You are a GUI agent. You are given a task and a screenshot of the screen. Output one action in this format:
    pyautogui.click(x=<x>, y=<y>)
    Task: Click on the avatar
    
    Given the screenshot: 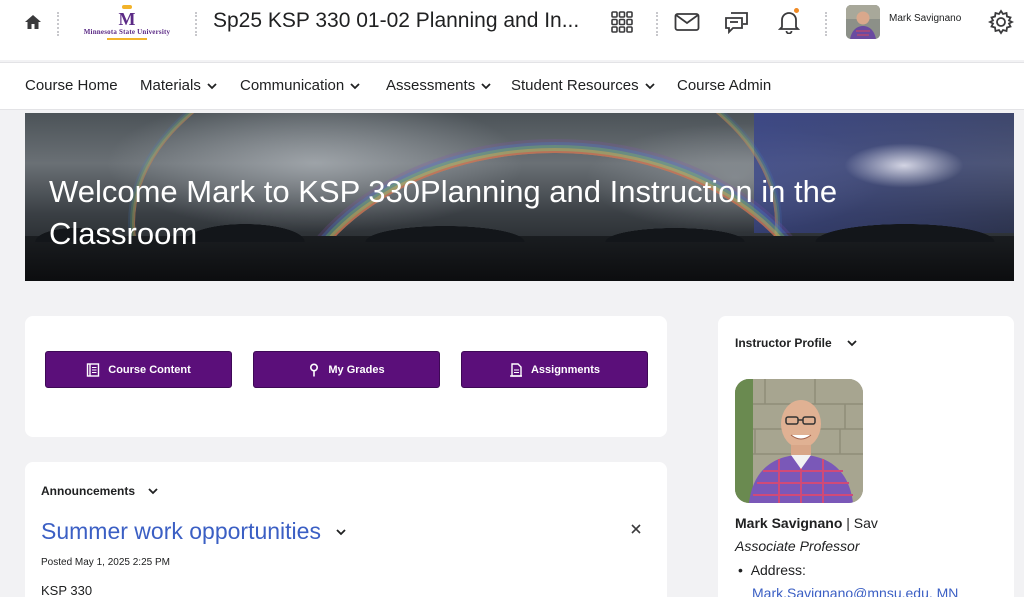 What is the action you would take?
    pyautogui.click(x=863, y=22)
    